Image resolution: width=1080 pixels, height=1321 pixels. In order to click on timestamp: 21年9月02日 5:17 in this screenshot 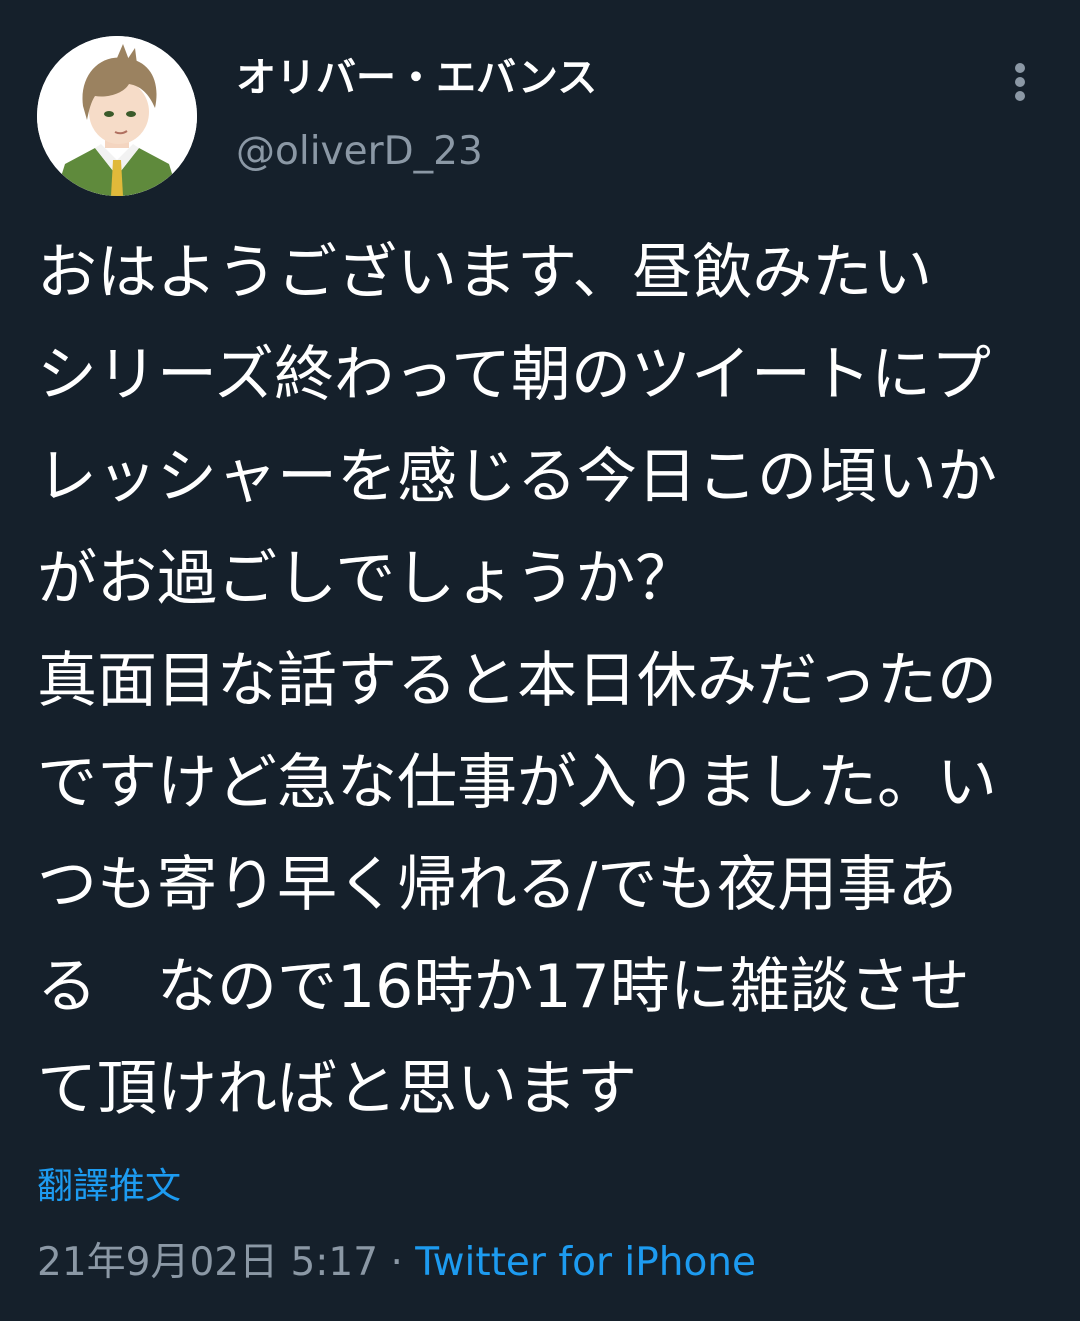, I will do `click(207, 1262)`.